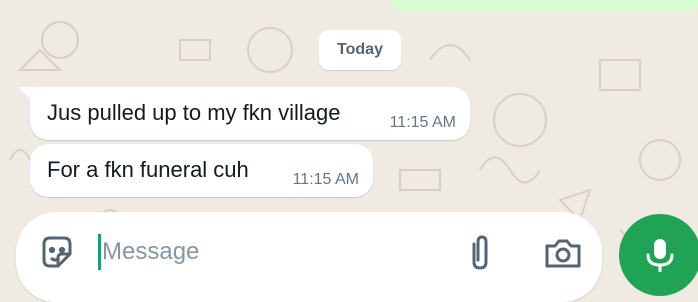  Describe the element at coordinates (544, 6) in the screenshot. I see `outgoing-message-bubble` at that location.